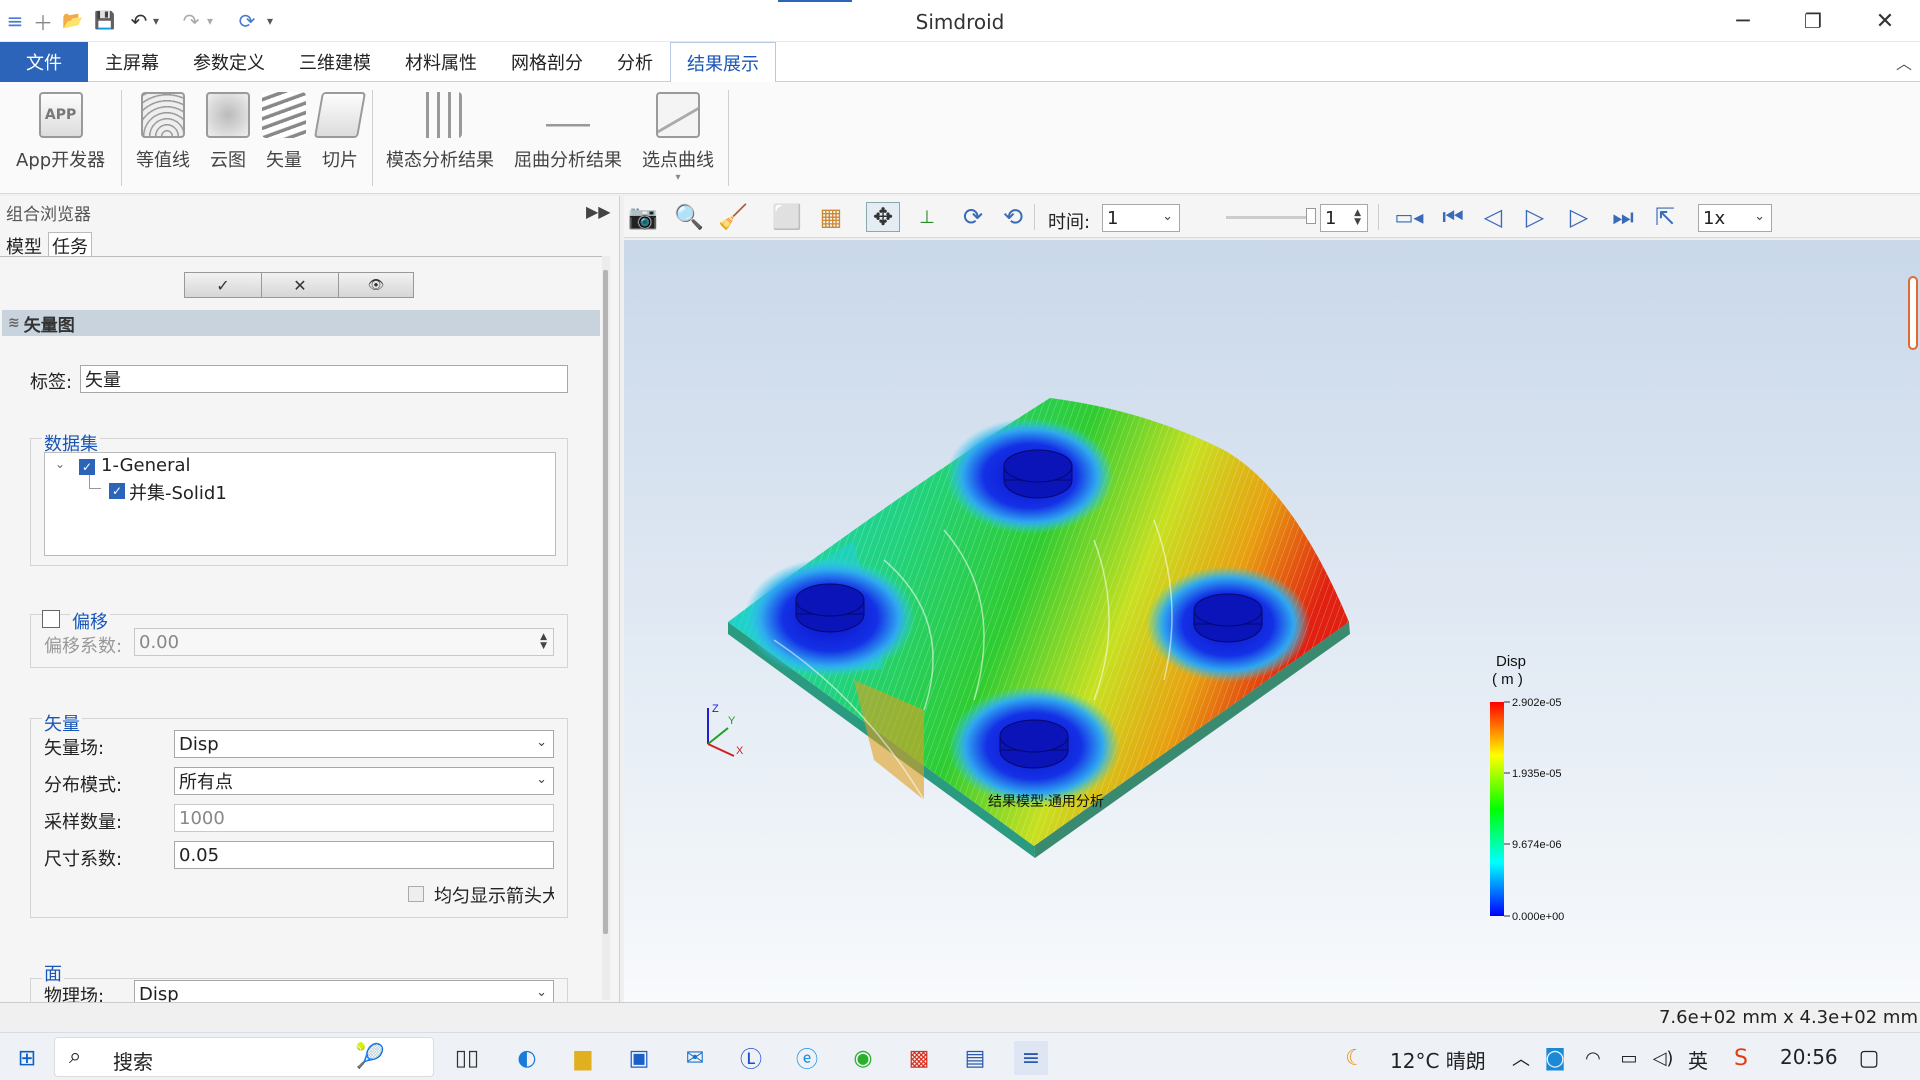 The width and height of the screenshot is (1920, 1080). What do you see at coordinates (440, 132) in the screenshot?
I see `modal-results-button: 模态分析结果` at bounding box center [440, 132].